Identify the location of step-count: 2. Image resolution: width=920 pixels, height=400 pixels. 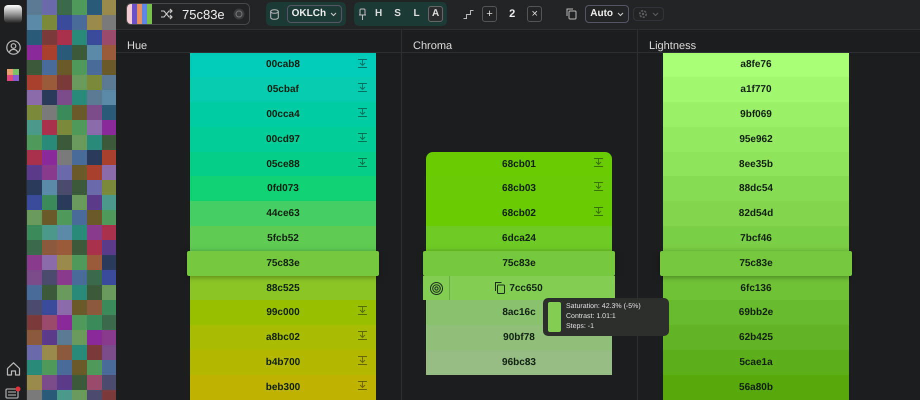
(512, 14).